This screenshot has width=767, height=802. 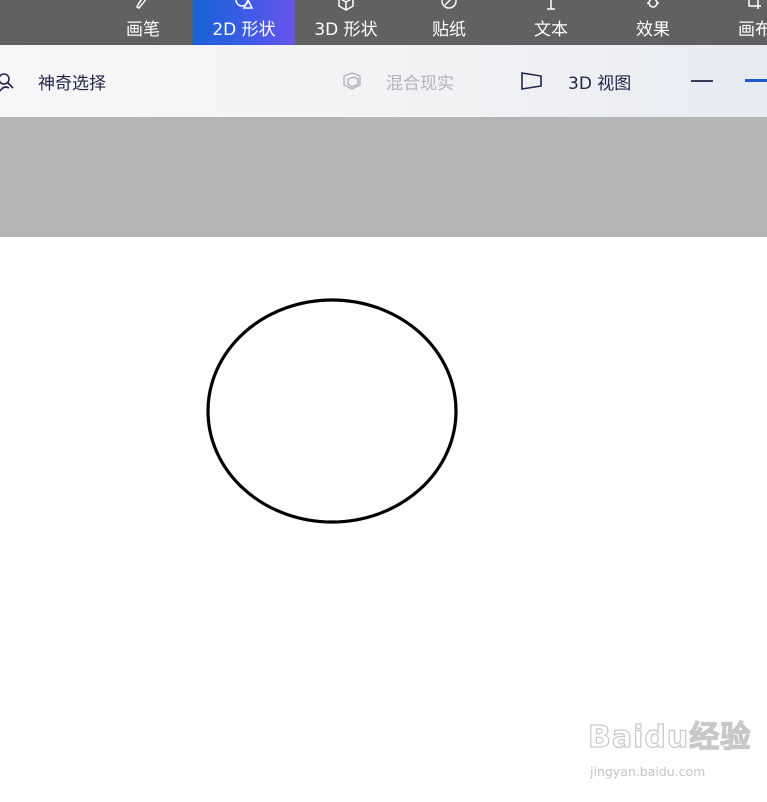 I want to click on zoom-out-icon, so click(x=702, y=81).